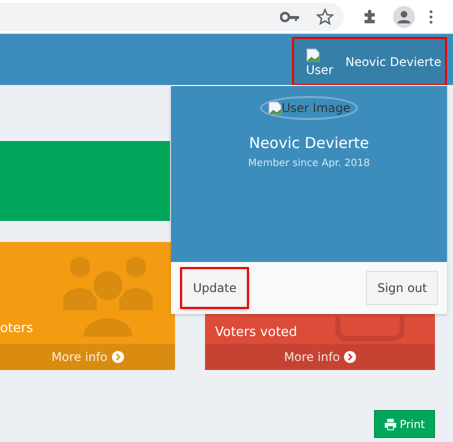 The height and width of the screenshot is (442, 453). Describe the element at coordinates (17, 328) in the screenshot. I see `card-label: oters` at that location.